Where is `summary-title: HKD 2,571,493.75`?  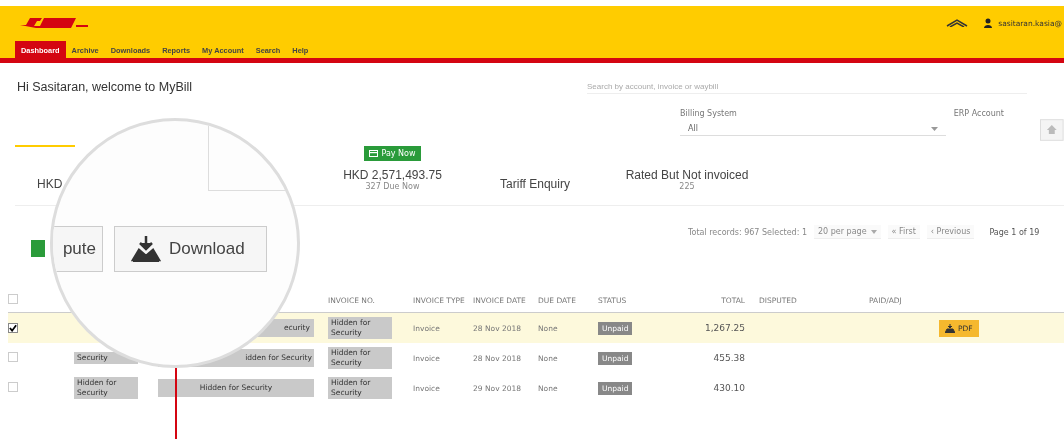 summary-title: HKD 2,571,493.75 is located at coordinates (392, 175).